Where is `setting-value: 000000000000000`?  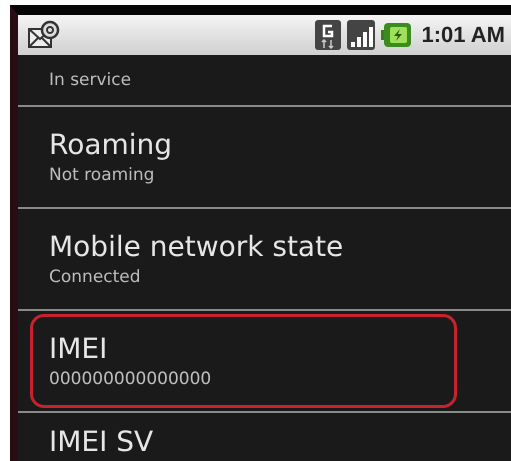
setting-value: 000000000000000 is located at coordinates (130, 379).